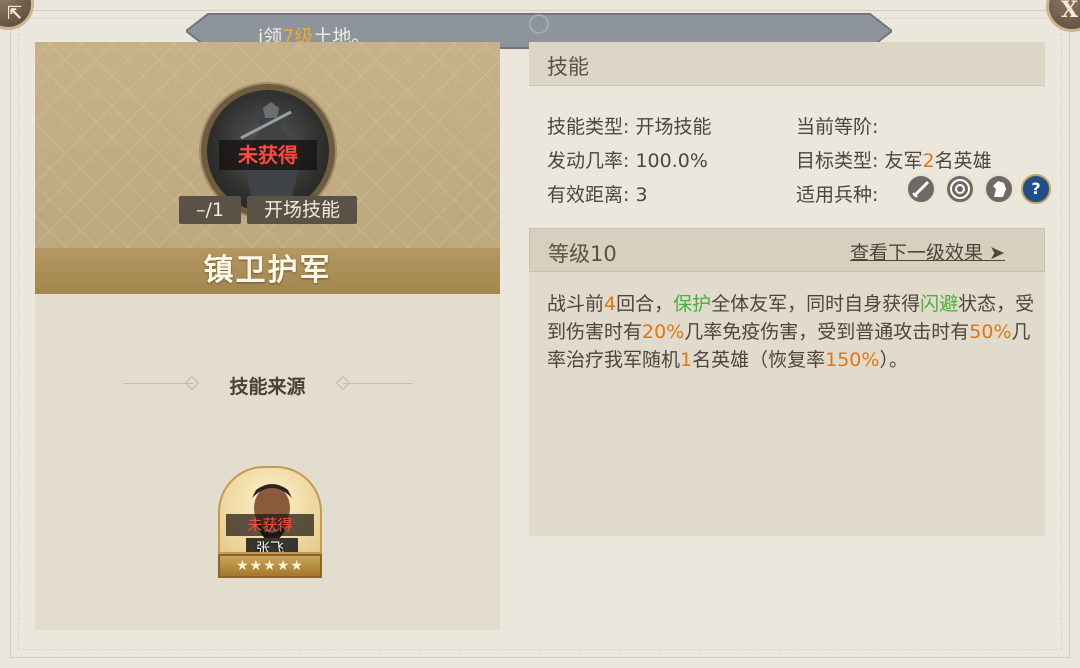 Image resolution: width=1080 pixels, height=668 pixels. I want to click on hero-name: 张飞, so click(270, 547).